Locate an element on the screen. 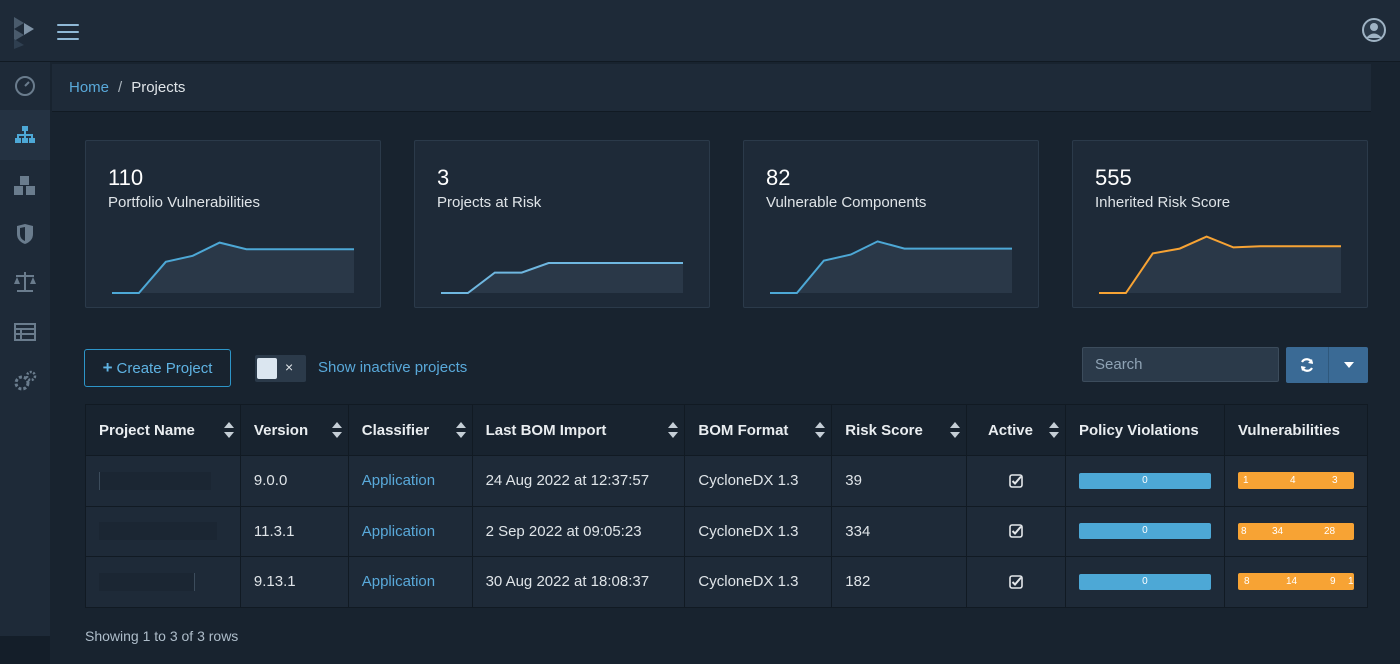 The height and width of the screenshot is (664, 1400). column-header-classifier: Classifier is located at coordinates (410, 430).